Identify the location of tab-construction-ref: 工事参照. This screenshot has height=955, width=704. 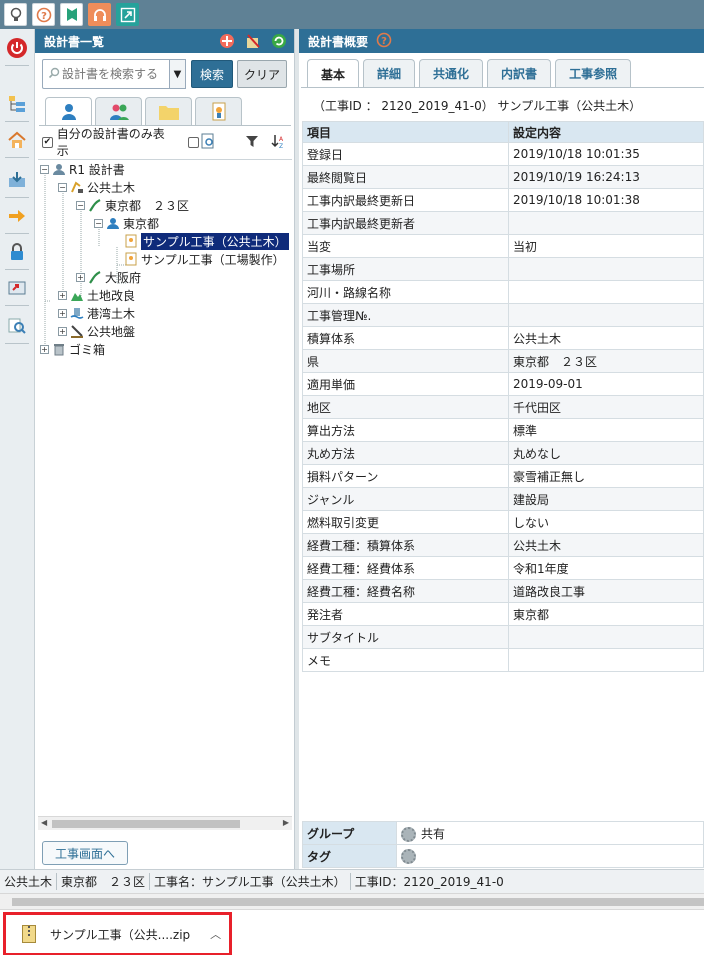
(593, 73).